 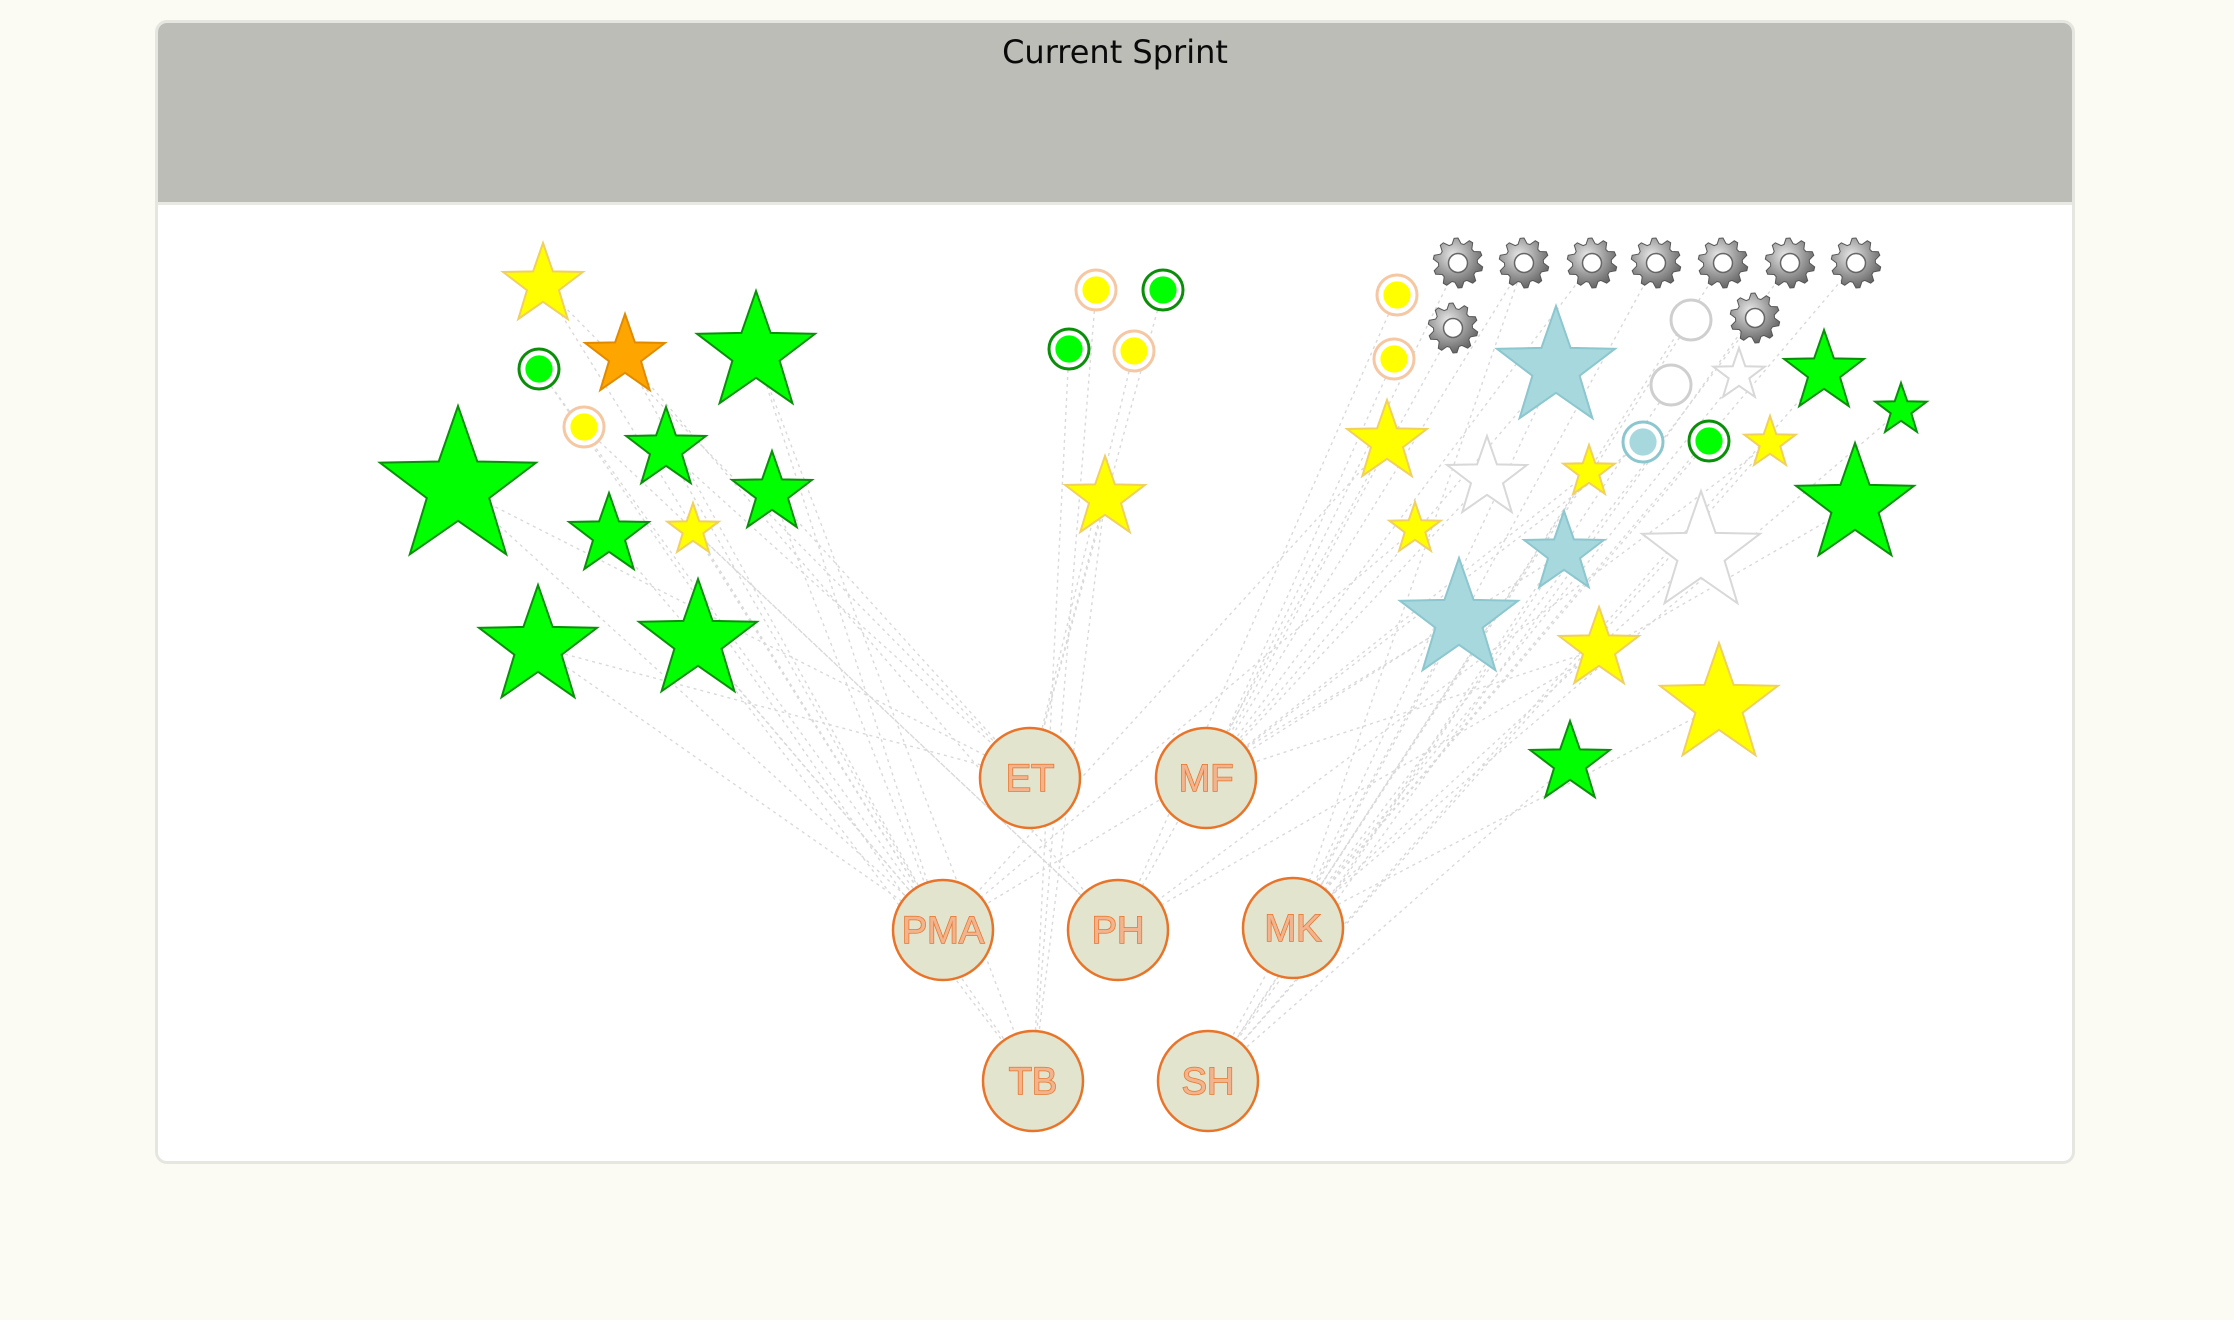 I want to click on member-initials: ET, so click(x=1030, y=779).